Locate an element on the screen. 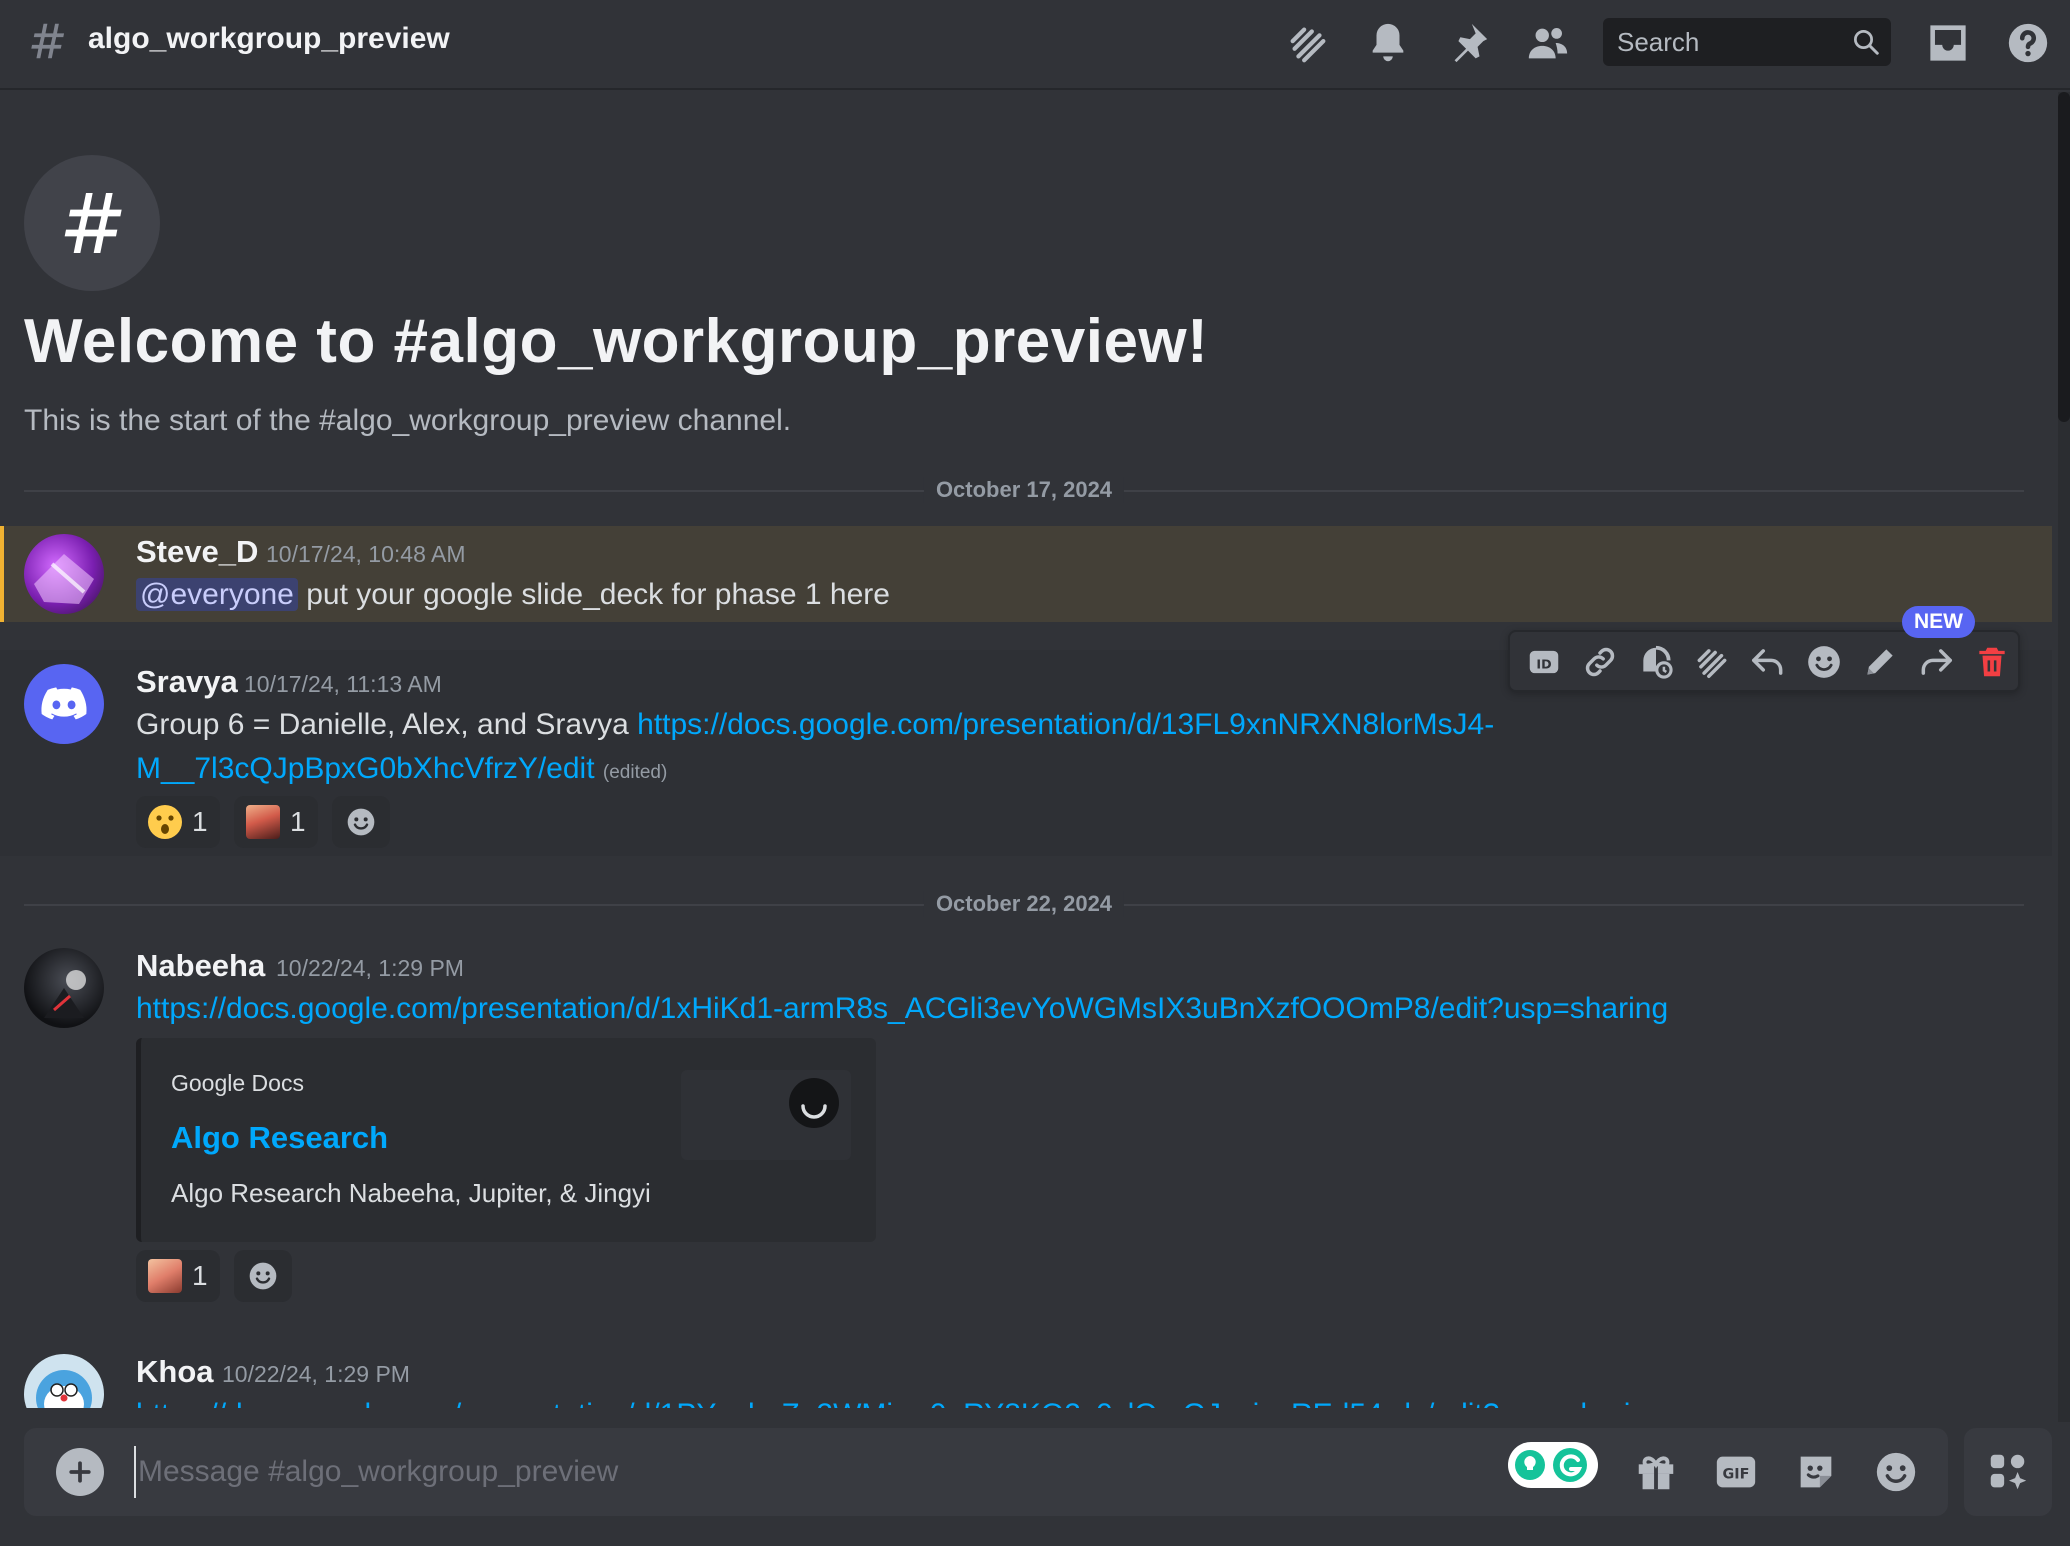 The width and height of the screenshot is (2070, 1546). discord-logo-icon is located at coordinates (64, 703).